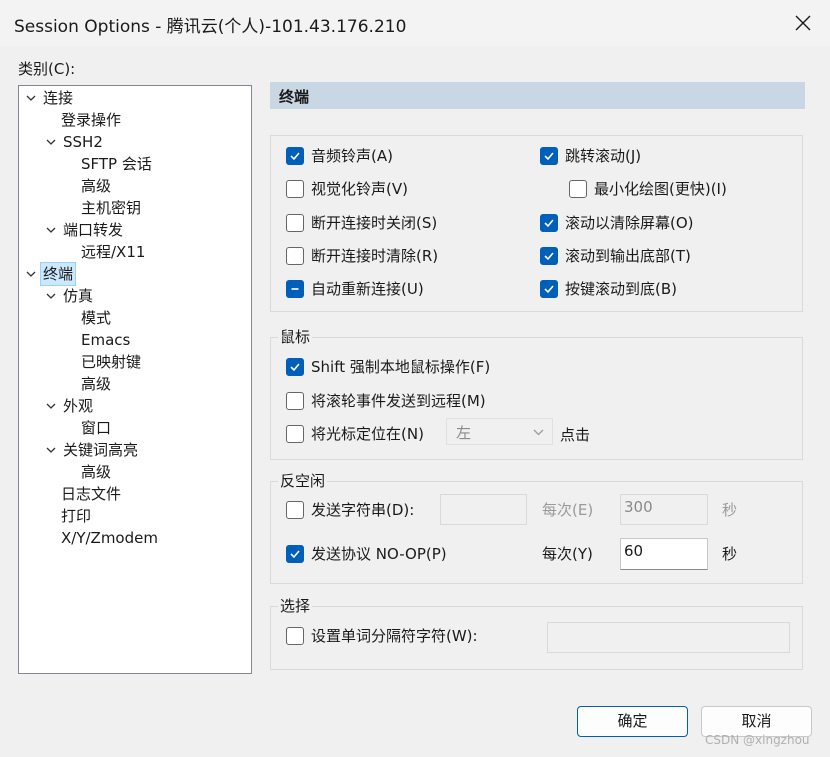  I want to click on tree-item-label: 日志文件, so click(91, 494).